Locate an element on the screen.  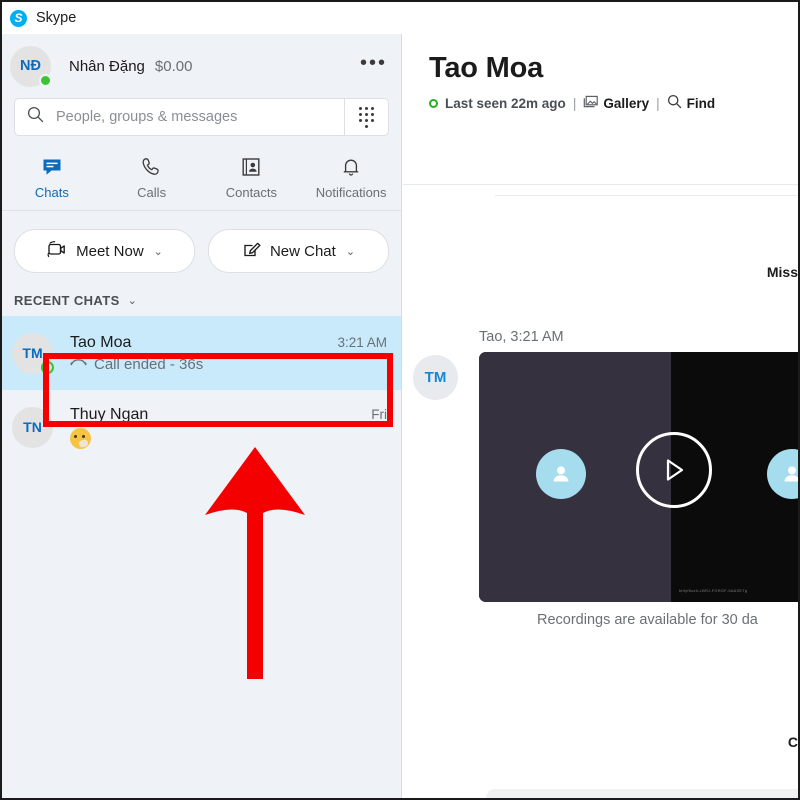
message-divider is located at coordinates (646, 195).